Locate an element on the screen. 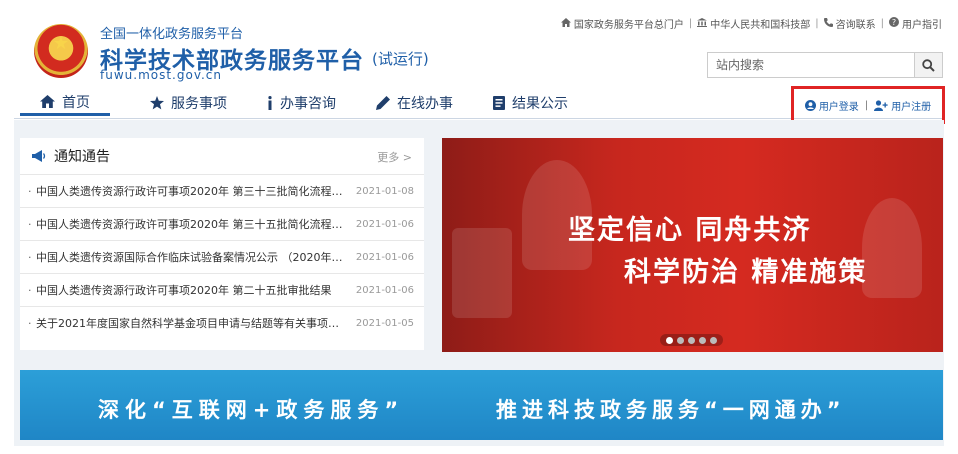 The width and height of the screenshot is (958, 454). banner-figure-right is located at coordinates (892, 248).